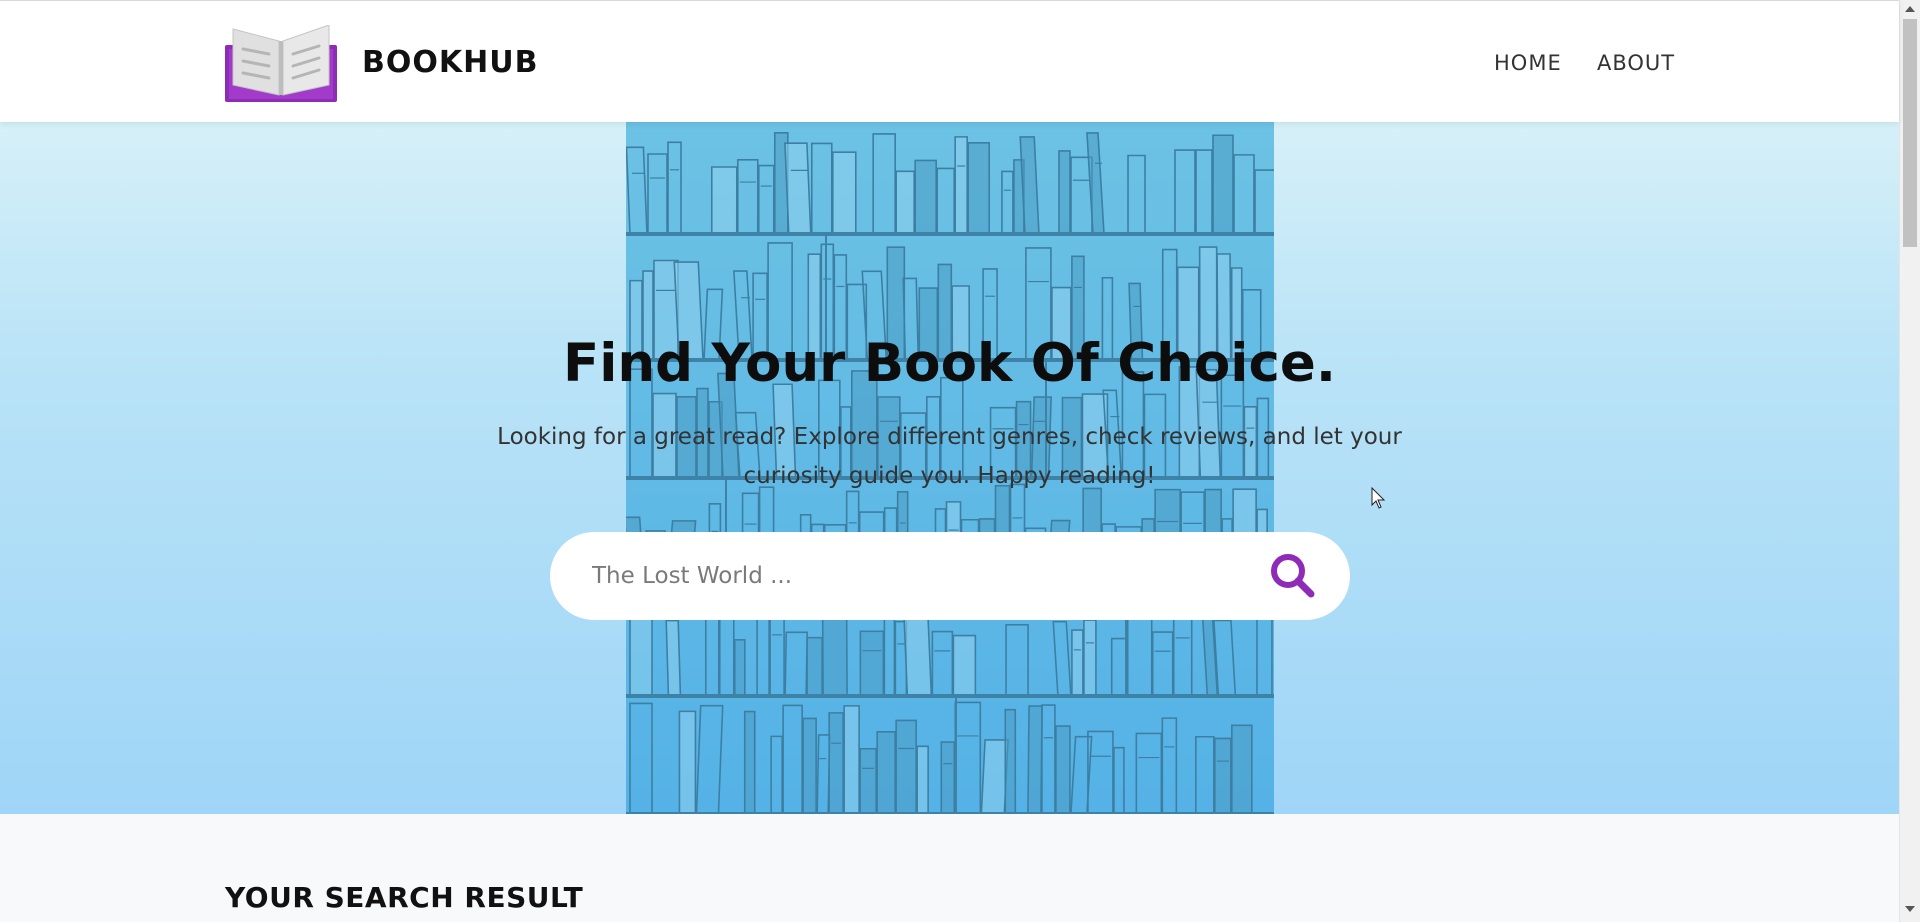 The width and height of the screenshot is (1920, 922). What do you see at coordinates (1378, 498) in the screenshot?
I see `mouse-cursor` at bounding box center [1378, 498].